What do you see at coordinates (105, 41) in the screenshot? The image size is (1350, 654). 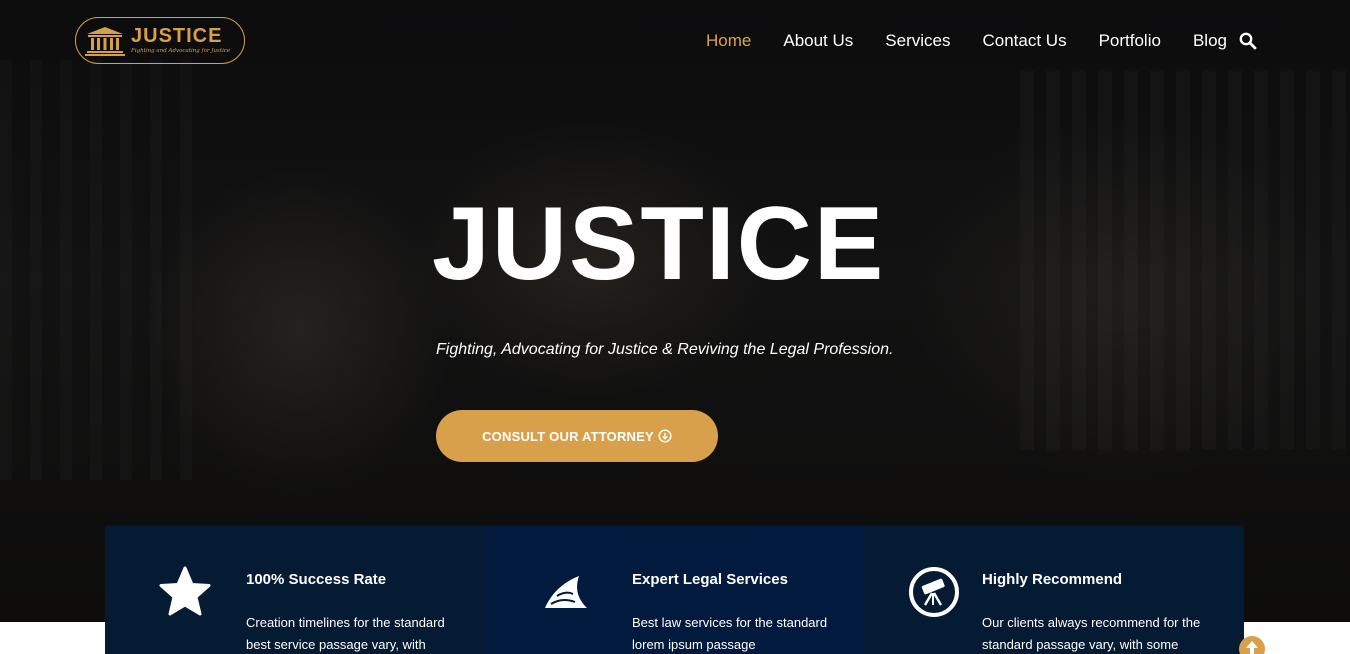 I see `courthouse-icon` at bounding box center [105, 41].